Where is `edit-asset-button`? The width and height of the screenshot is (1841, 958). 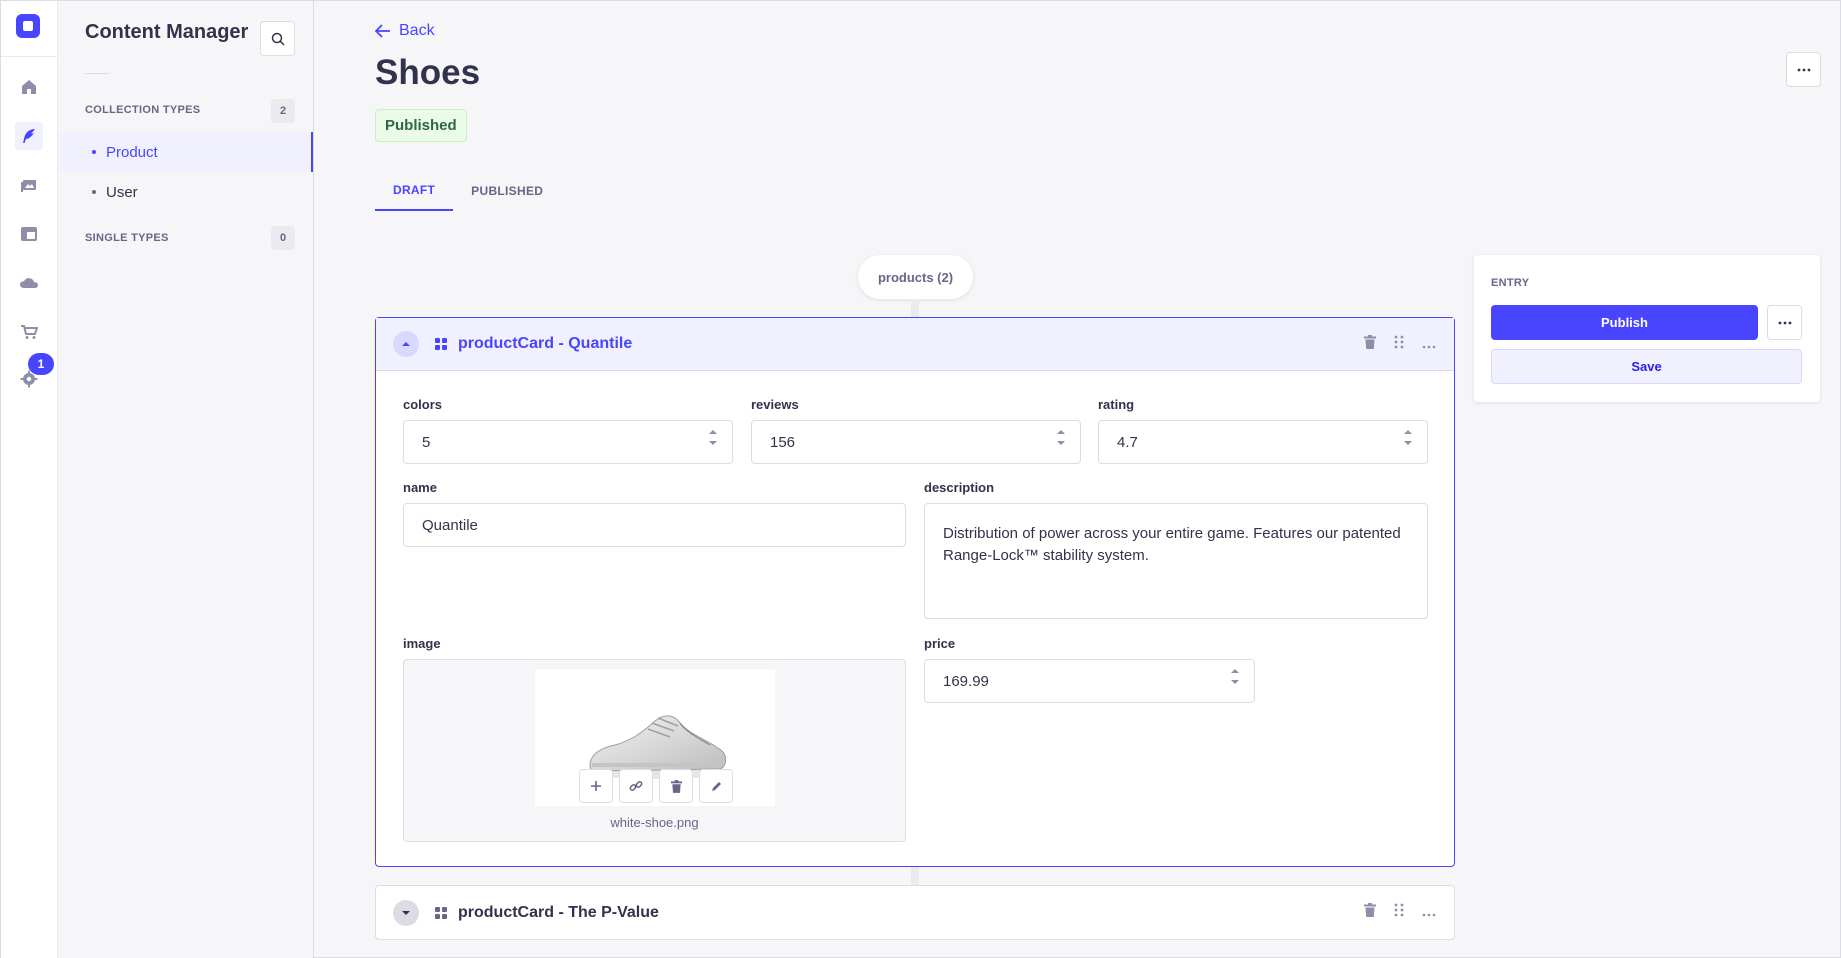 edit-asset-button is located at coordinates (716, 786).